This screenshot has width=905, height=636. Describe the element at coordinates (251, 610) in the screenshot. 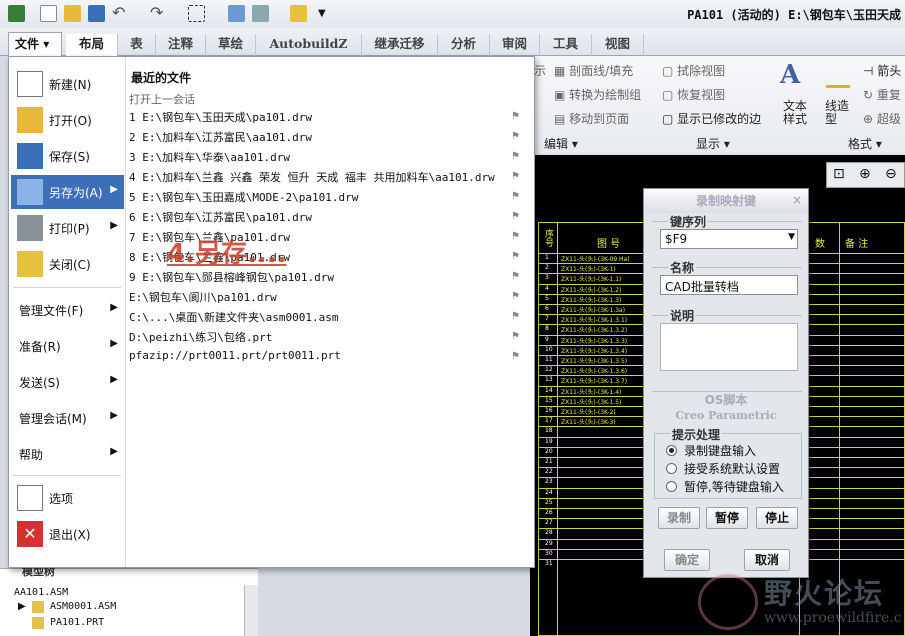

I see `tree-scrollbar` at that location.